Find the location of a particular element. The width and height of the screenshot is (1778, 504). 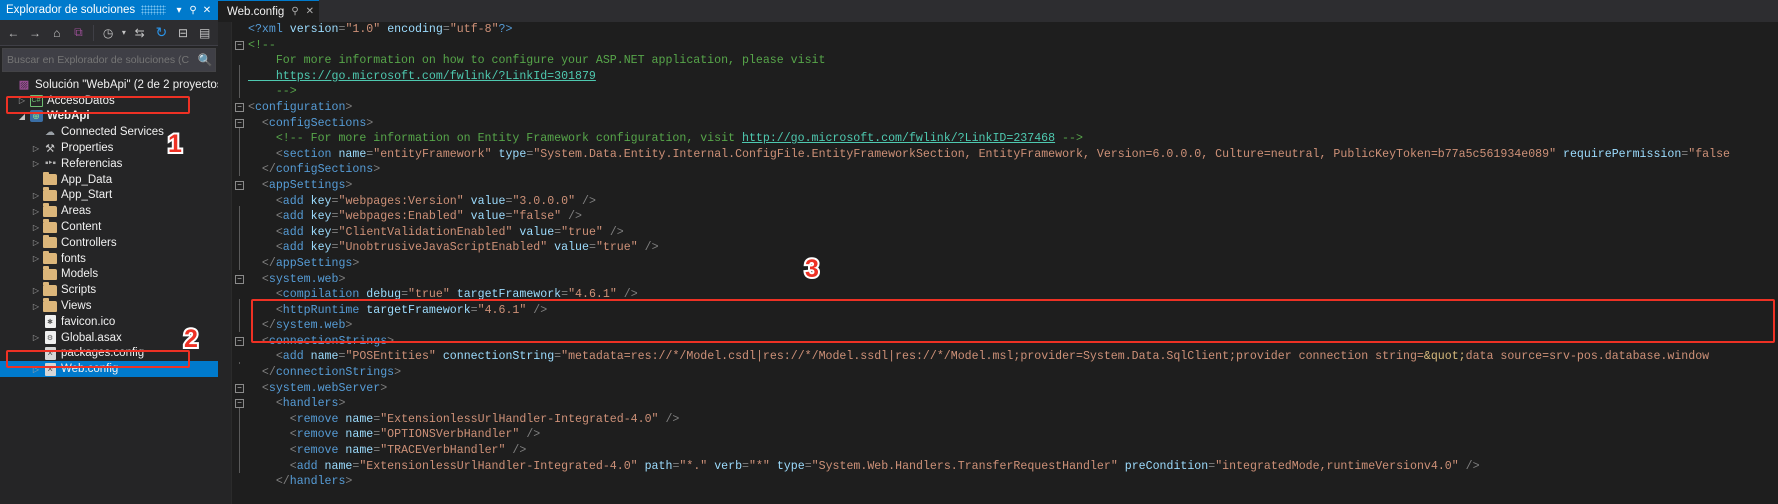

drag-handle-dots is located at coordinates (153, 10).